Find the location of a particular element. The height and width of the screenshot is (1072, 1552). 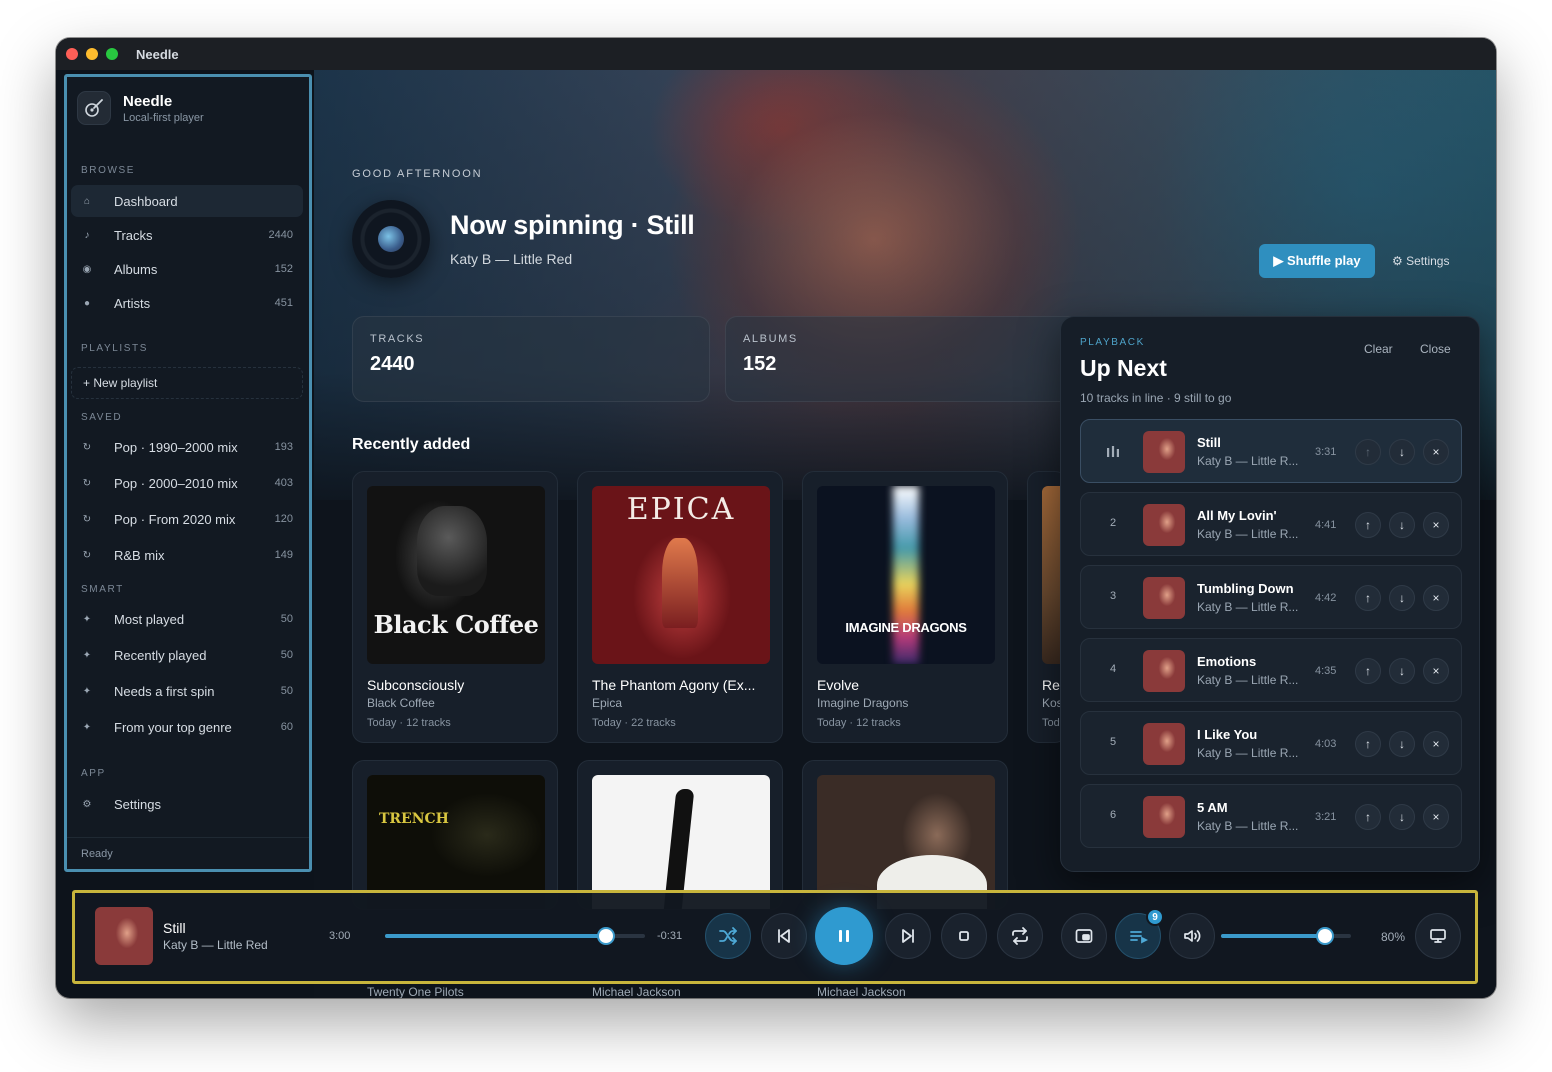

sidebar-item-settings: ⚙ Settings is located at coordinates (187, 804).